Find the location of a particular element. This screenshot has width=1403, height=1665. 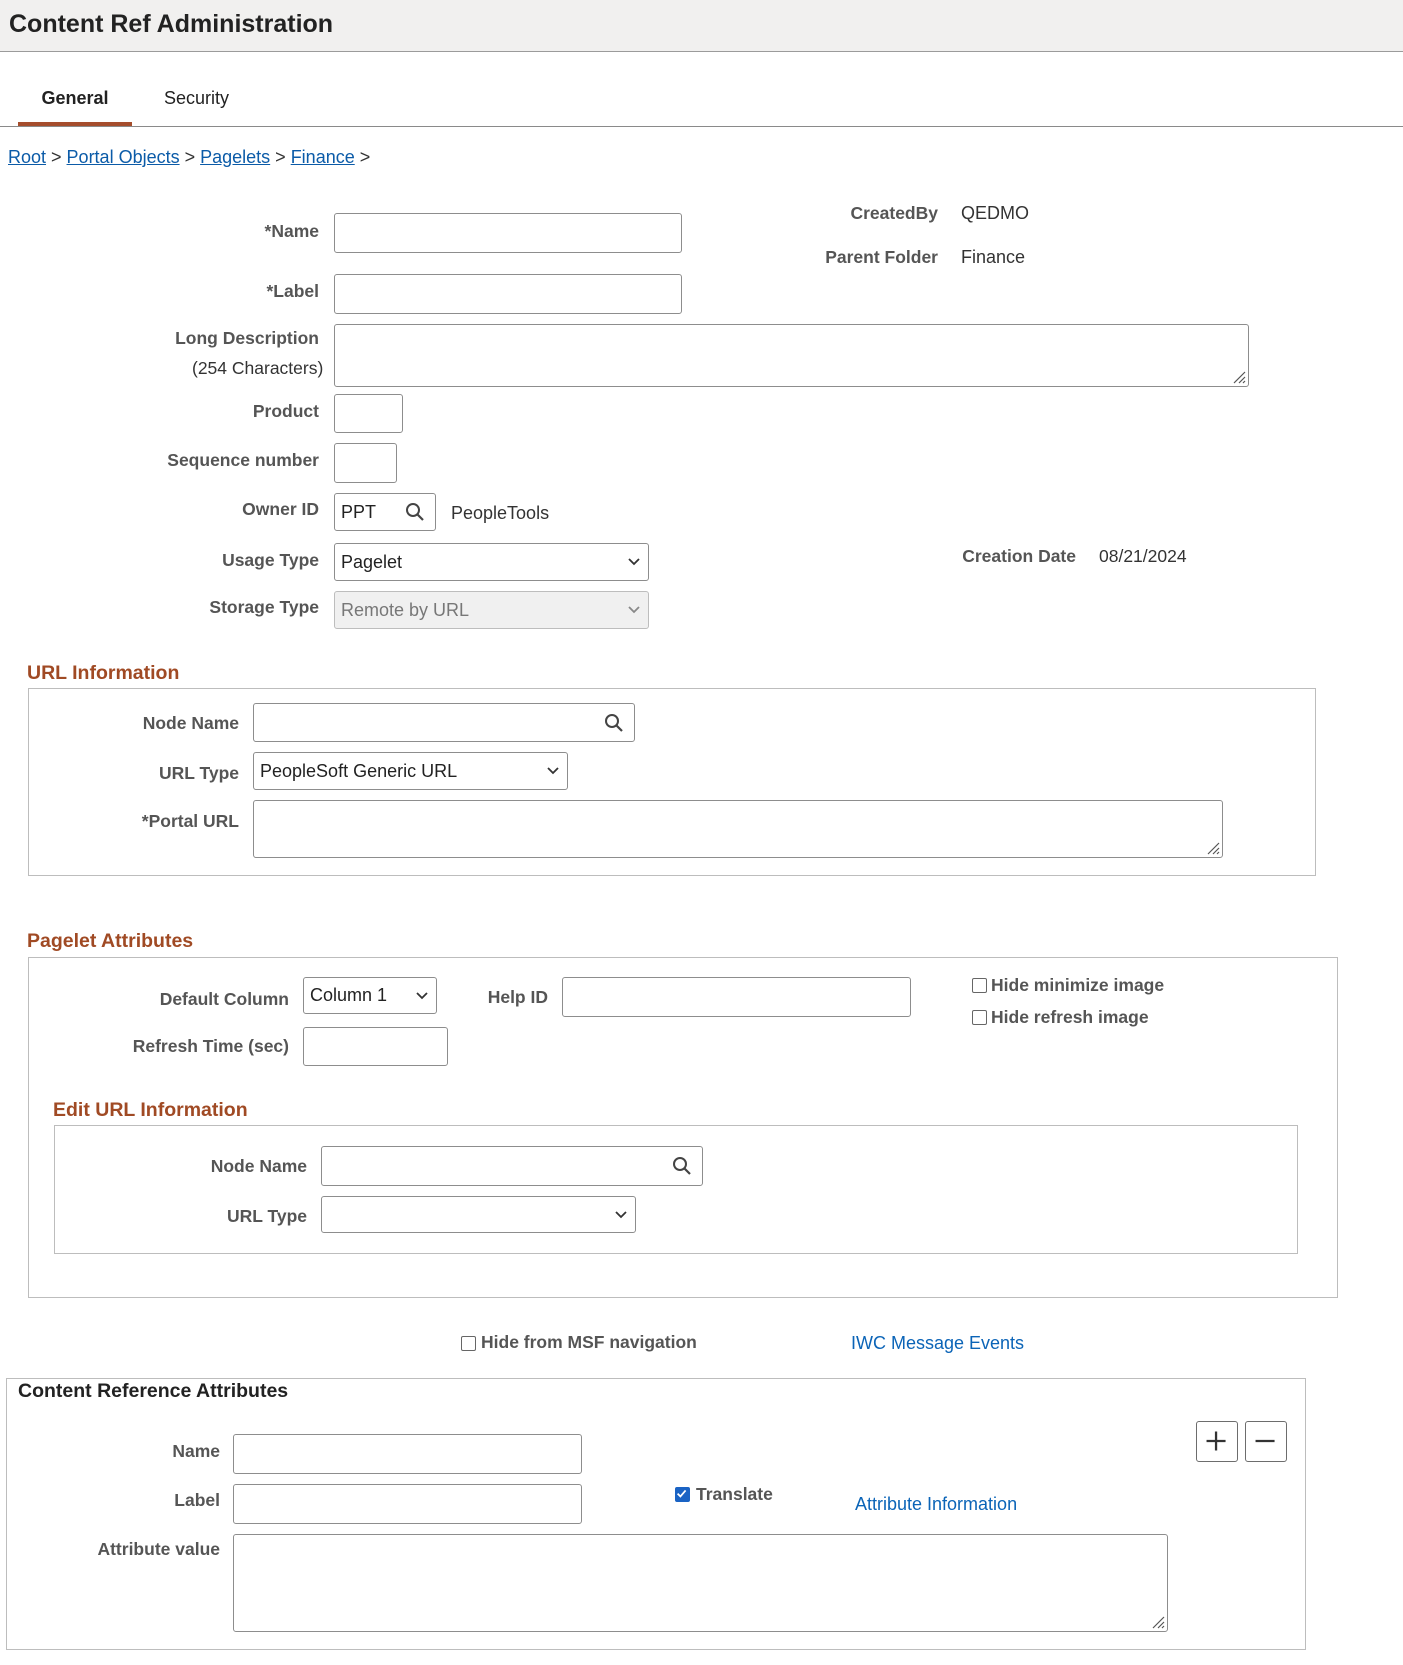

delete-row-button is located at coordinates (1266, 1441).